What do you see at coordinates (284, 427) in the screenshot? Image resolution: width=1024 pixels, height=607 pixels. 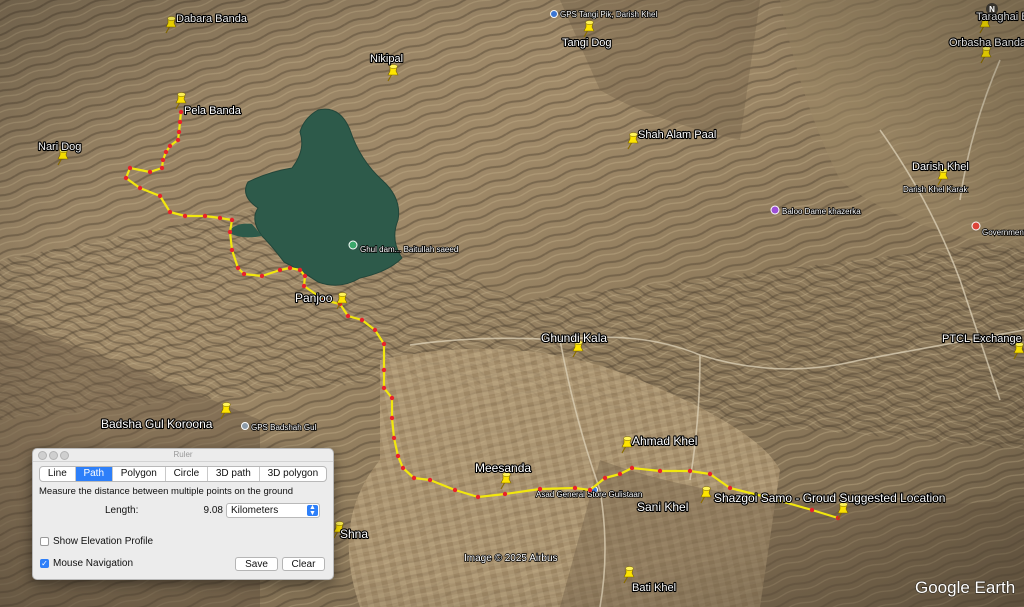 I see `svg-text: GPS Badshah Gul` at bounding box center [284, 427].